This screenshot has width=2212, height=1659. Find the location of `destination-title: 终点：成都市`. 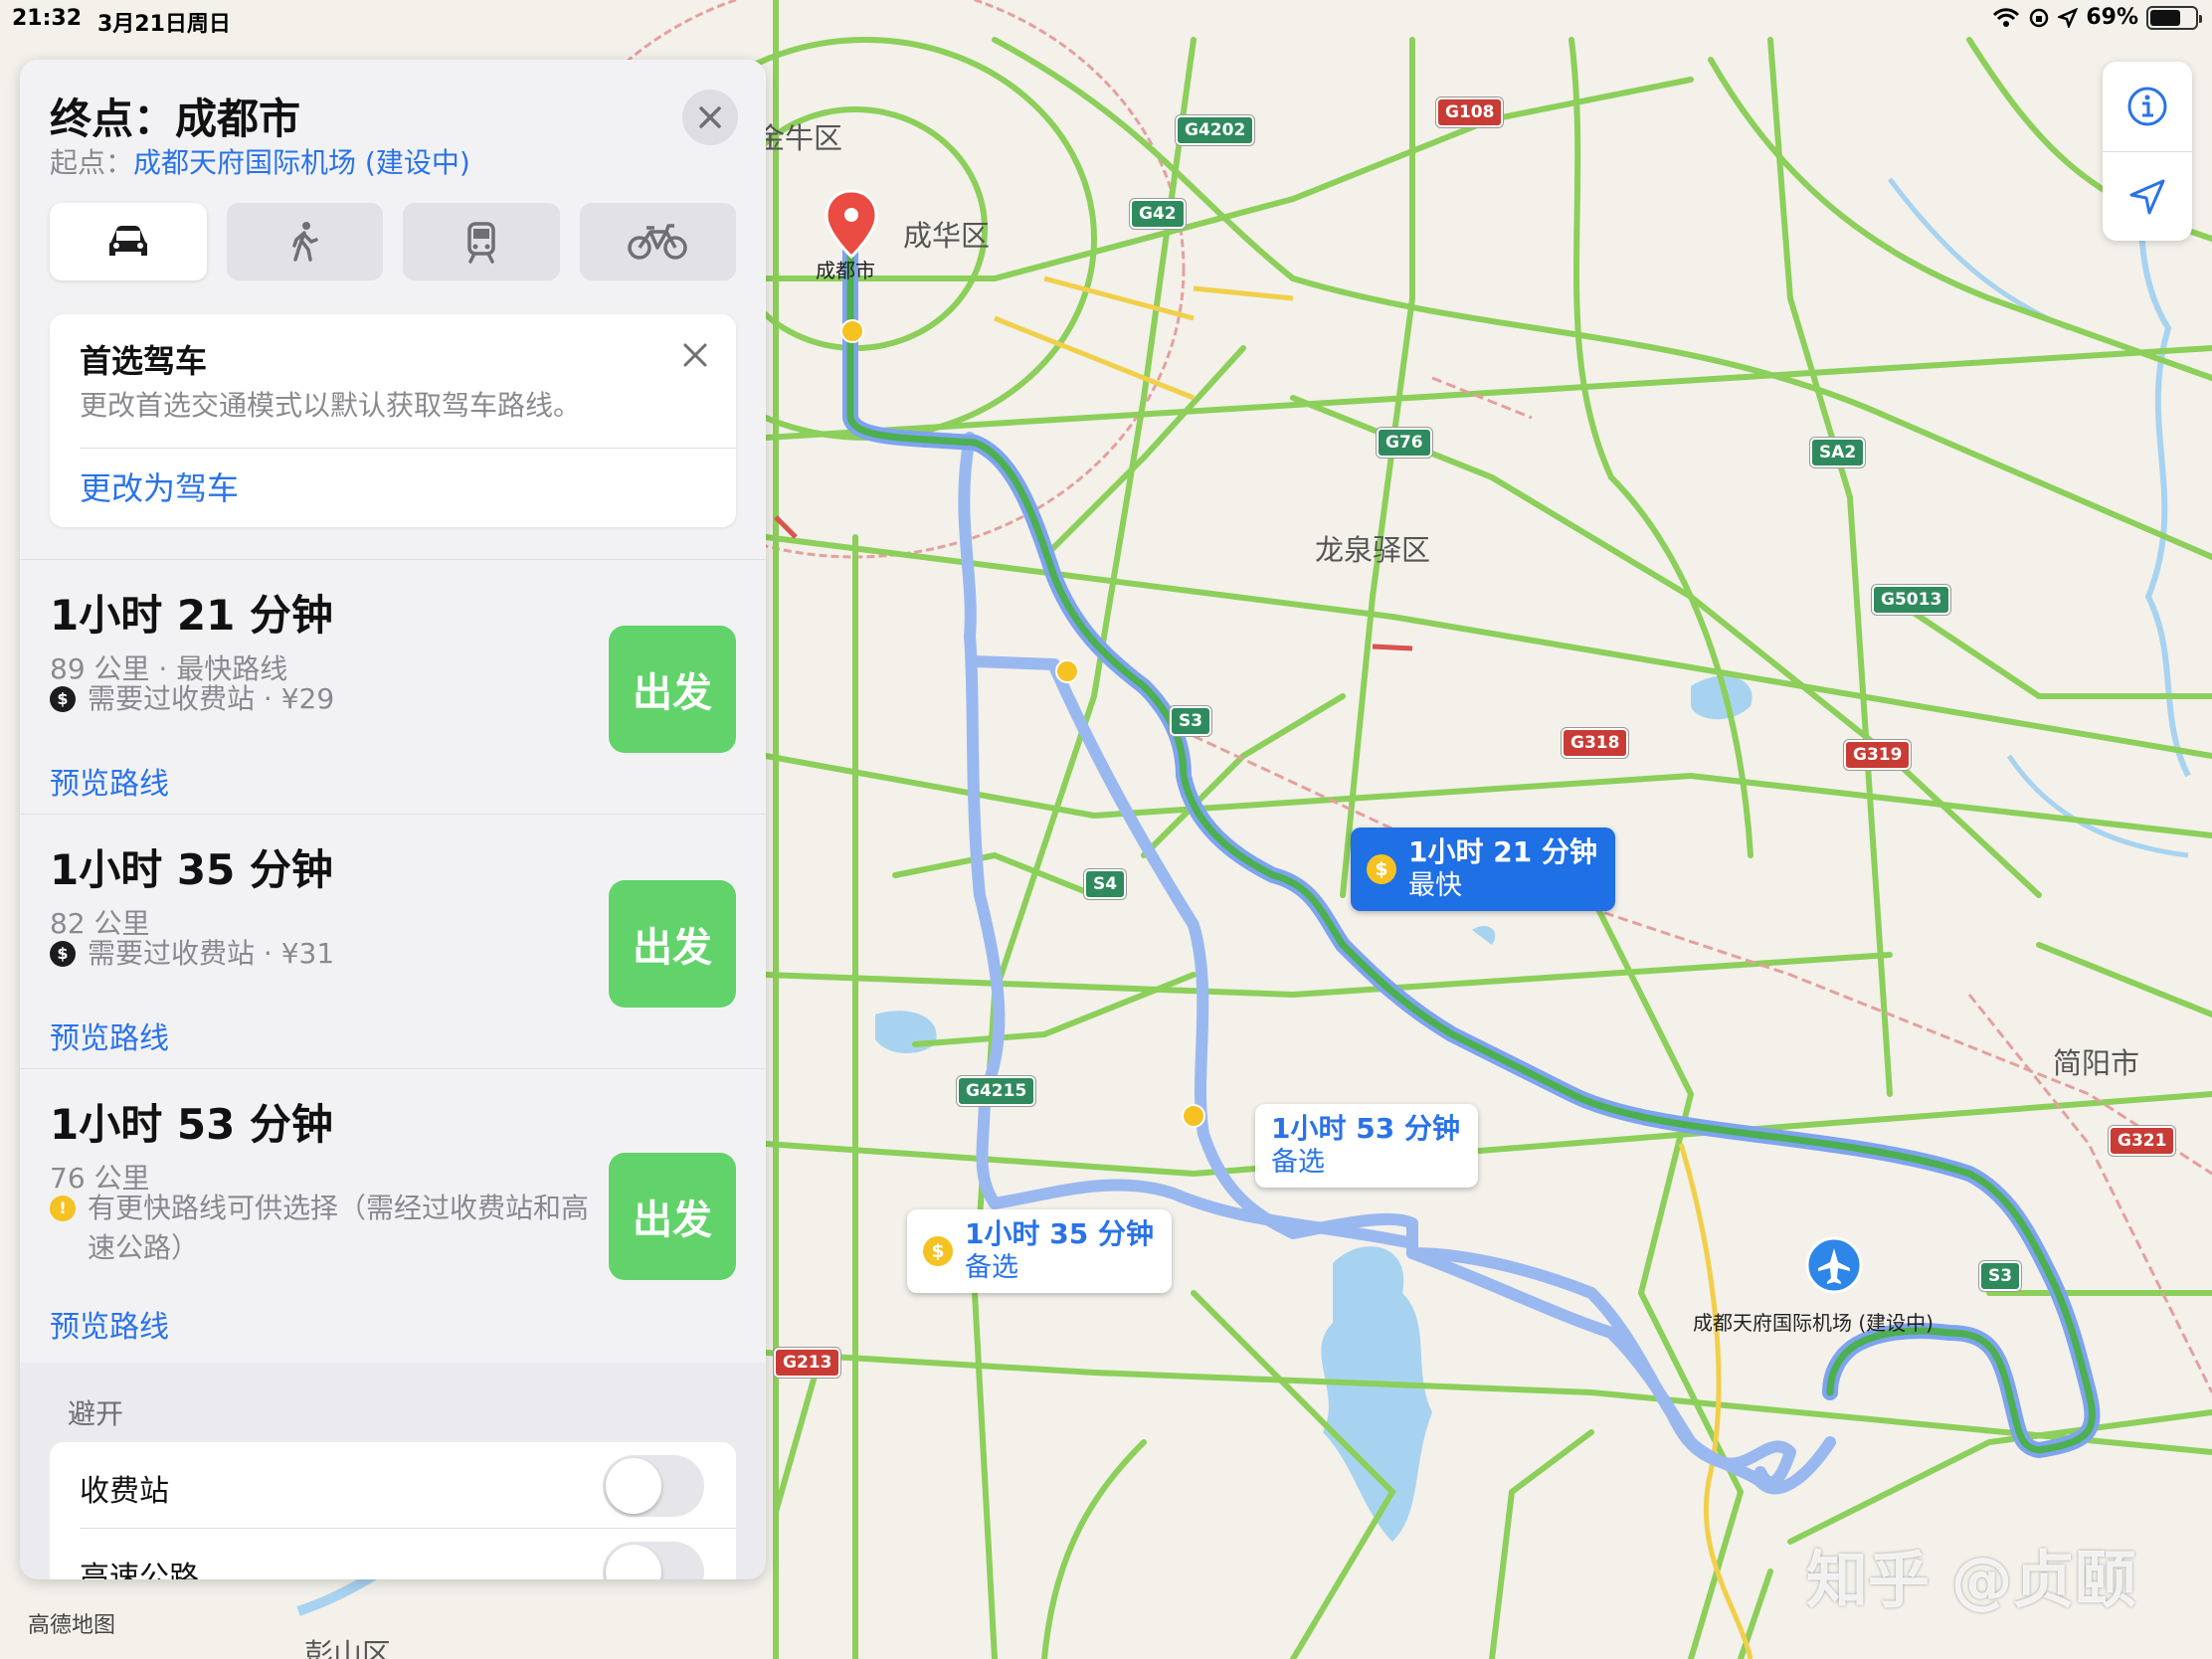

destination-title: 终点：成都市 is located at coordinates (175, 118).